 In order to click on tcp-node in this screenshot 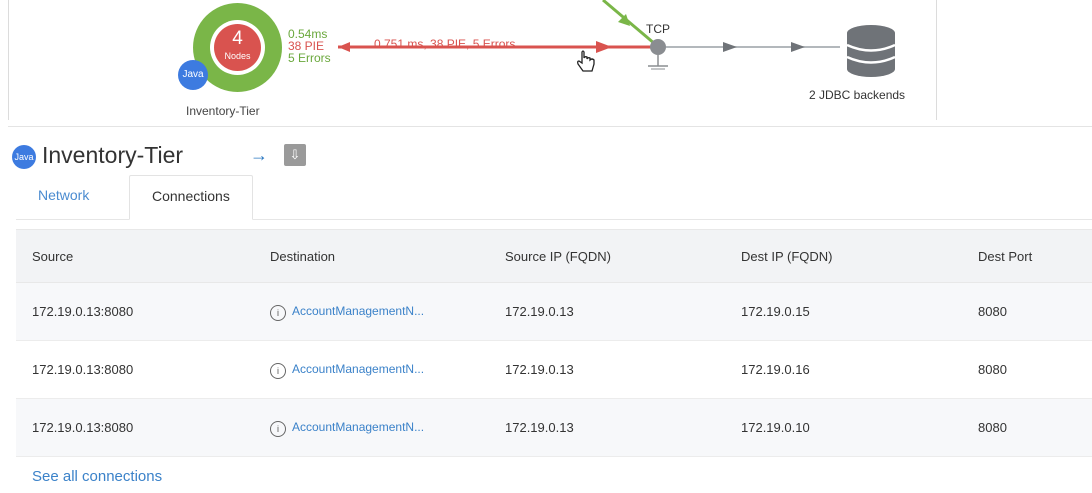, I will do `click(658, 47)`.